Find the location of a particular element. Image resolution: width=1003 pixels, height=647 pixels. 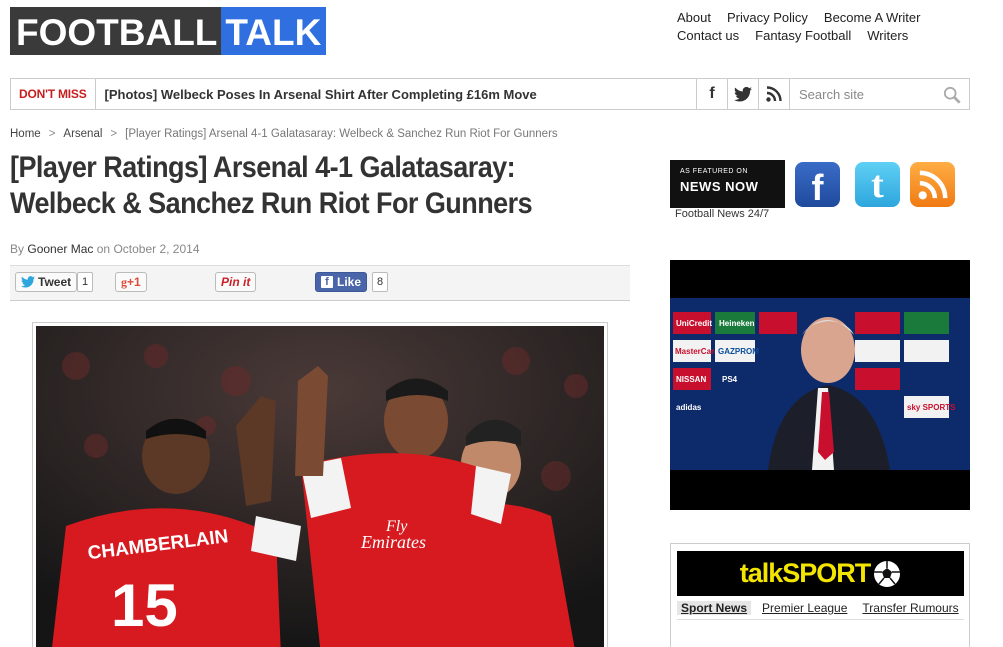

gplus-button: g +1 is located at coordinates (131, 282).